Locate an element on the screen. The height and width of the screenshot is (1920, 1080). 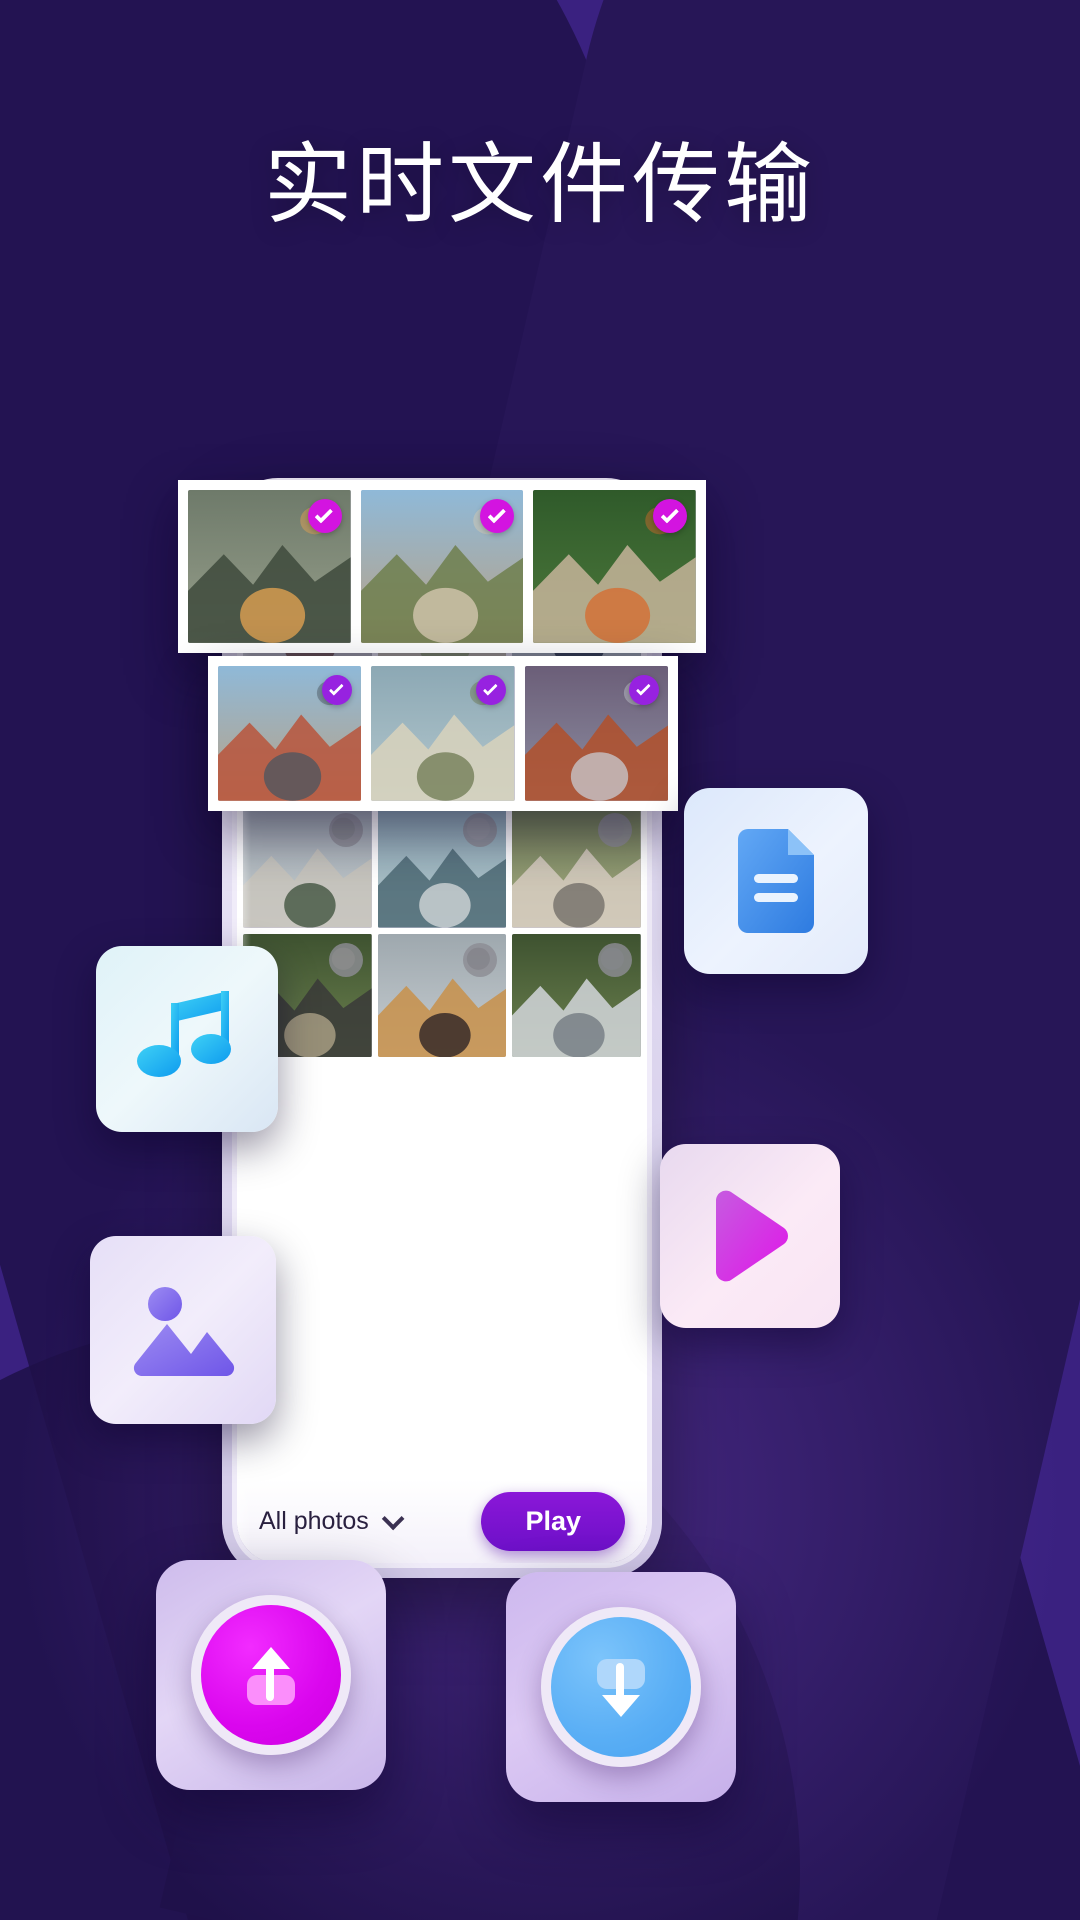
image-picture-icon is located at coordinates (184, 1331).